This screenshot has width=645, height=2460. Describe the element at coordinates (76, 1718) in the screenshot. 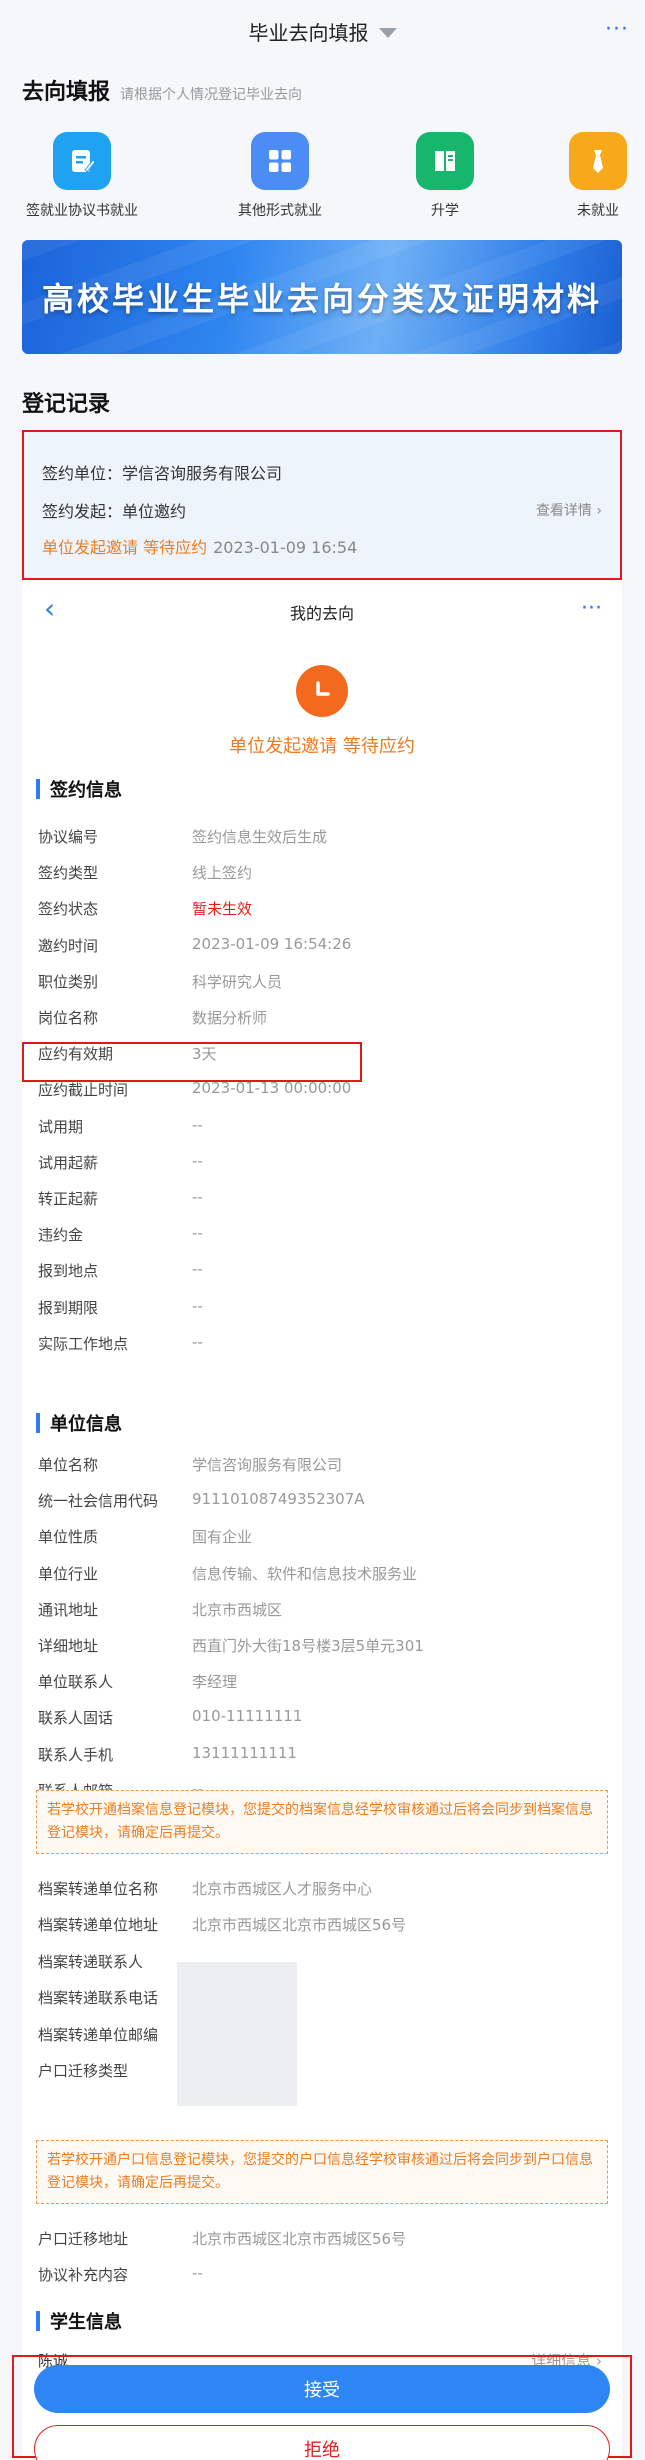

I see `info-key: 联系人固话` at that location.